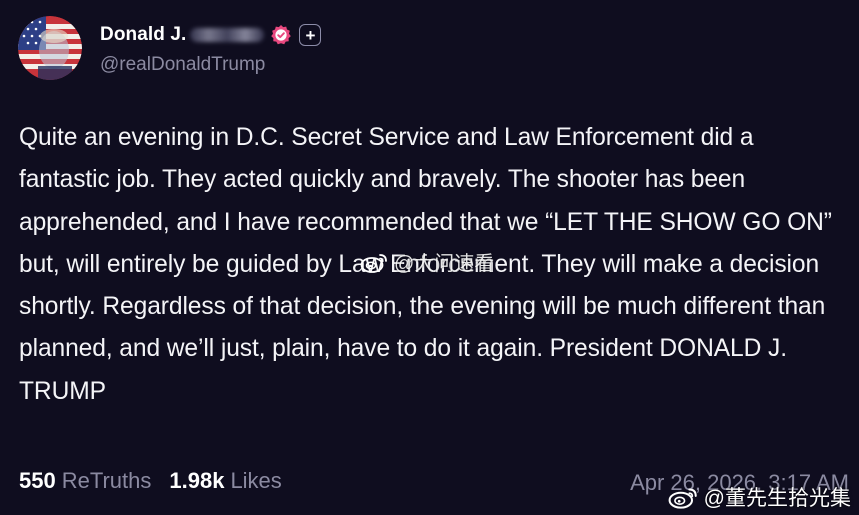  Describe the element at coordinates (37, 481) in the screenshot. I see `retruths-count: 550` at that location.